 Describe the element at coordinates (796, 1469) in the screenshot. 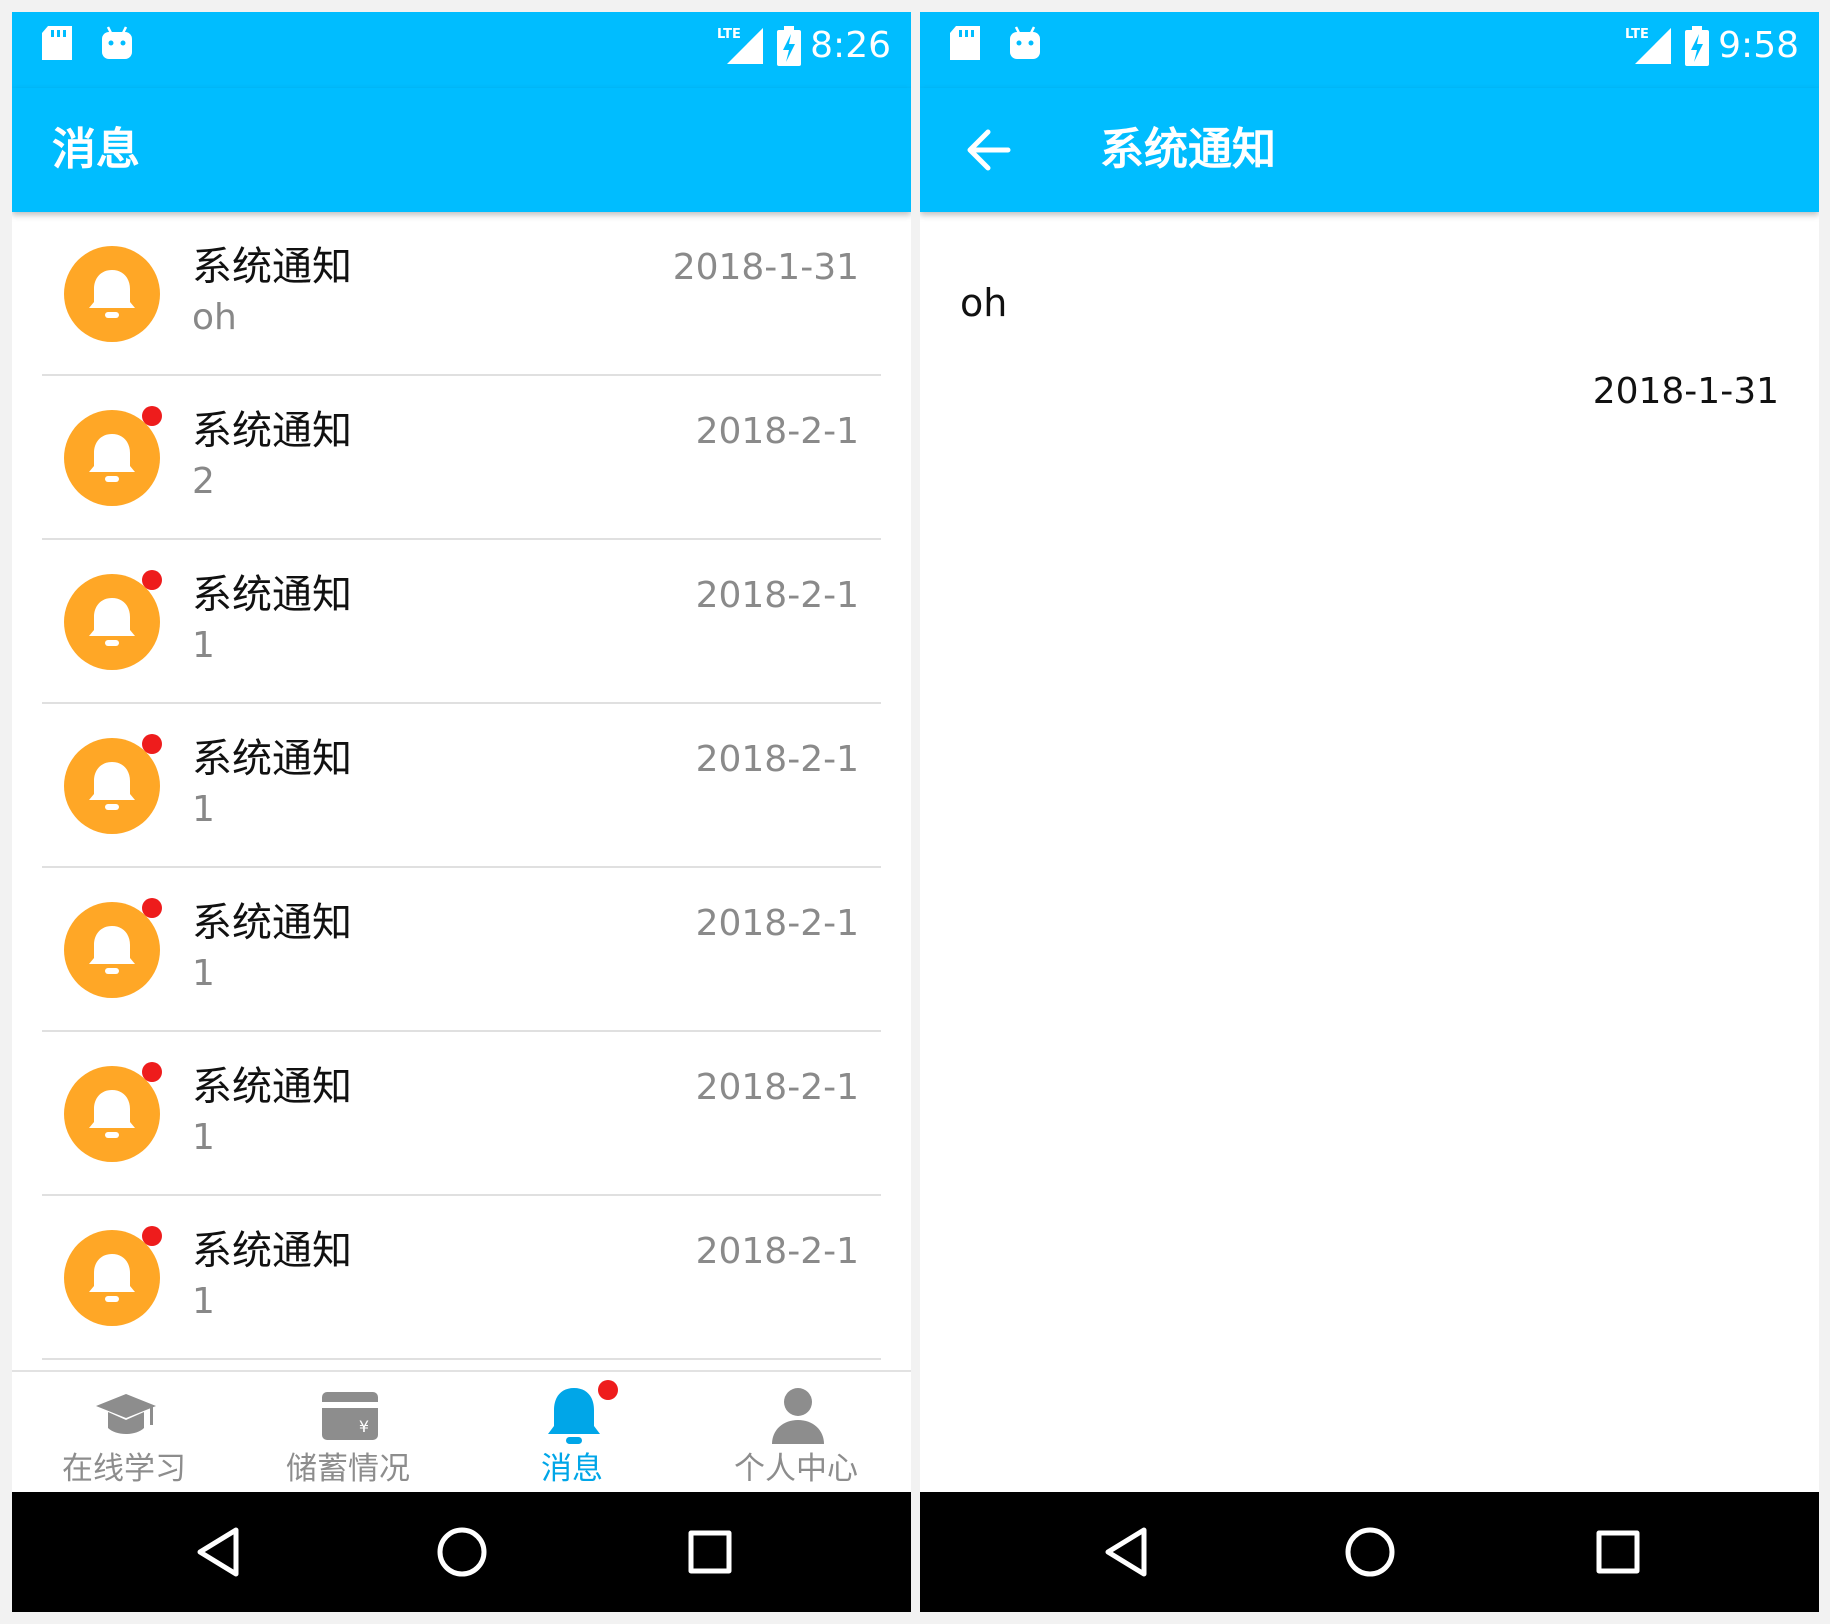

I see `tab-label: 个人中心` at that location.